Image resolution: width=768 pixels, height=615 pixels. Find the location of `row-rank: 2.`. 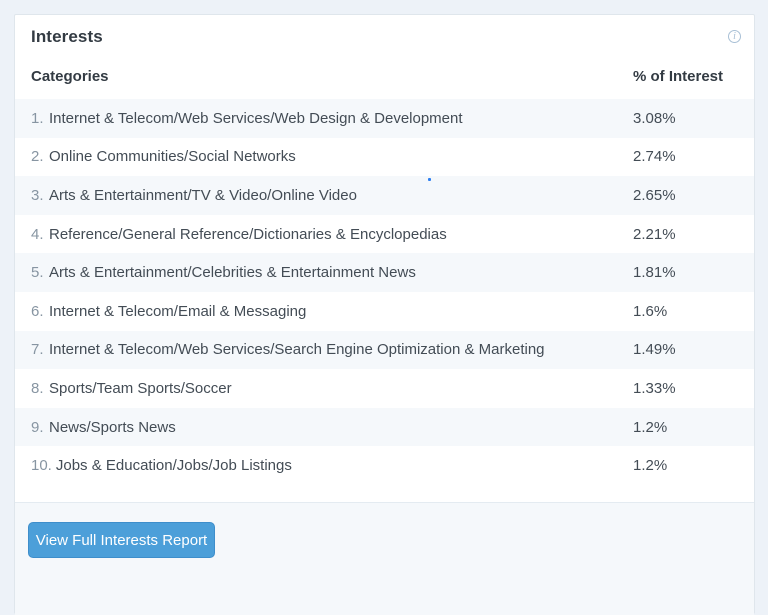

row-rank: 2. is located at coordinates (37, 157).